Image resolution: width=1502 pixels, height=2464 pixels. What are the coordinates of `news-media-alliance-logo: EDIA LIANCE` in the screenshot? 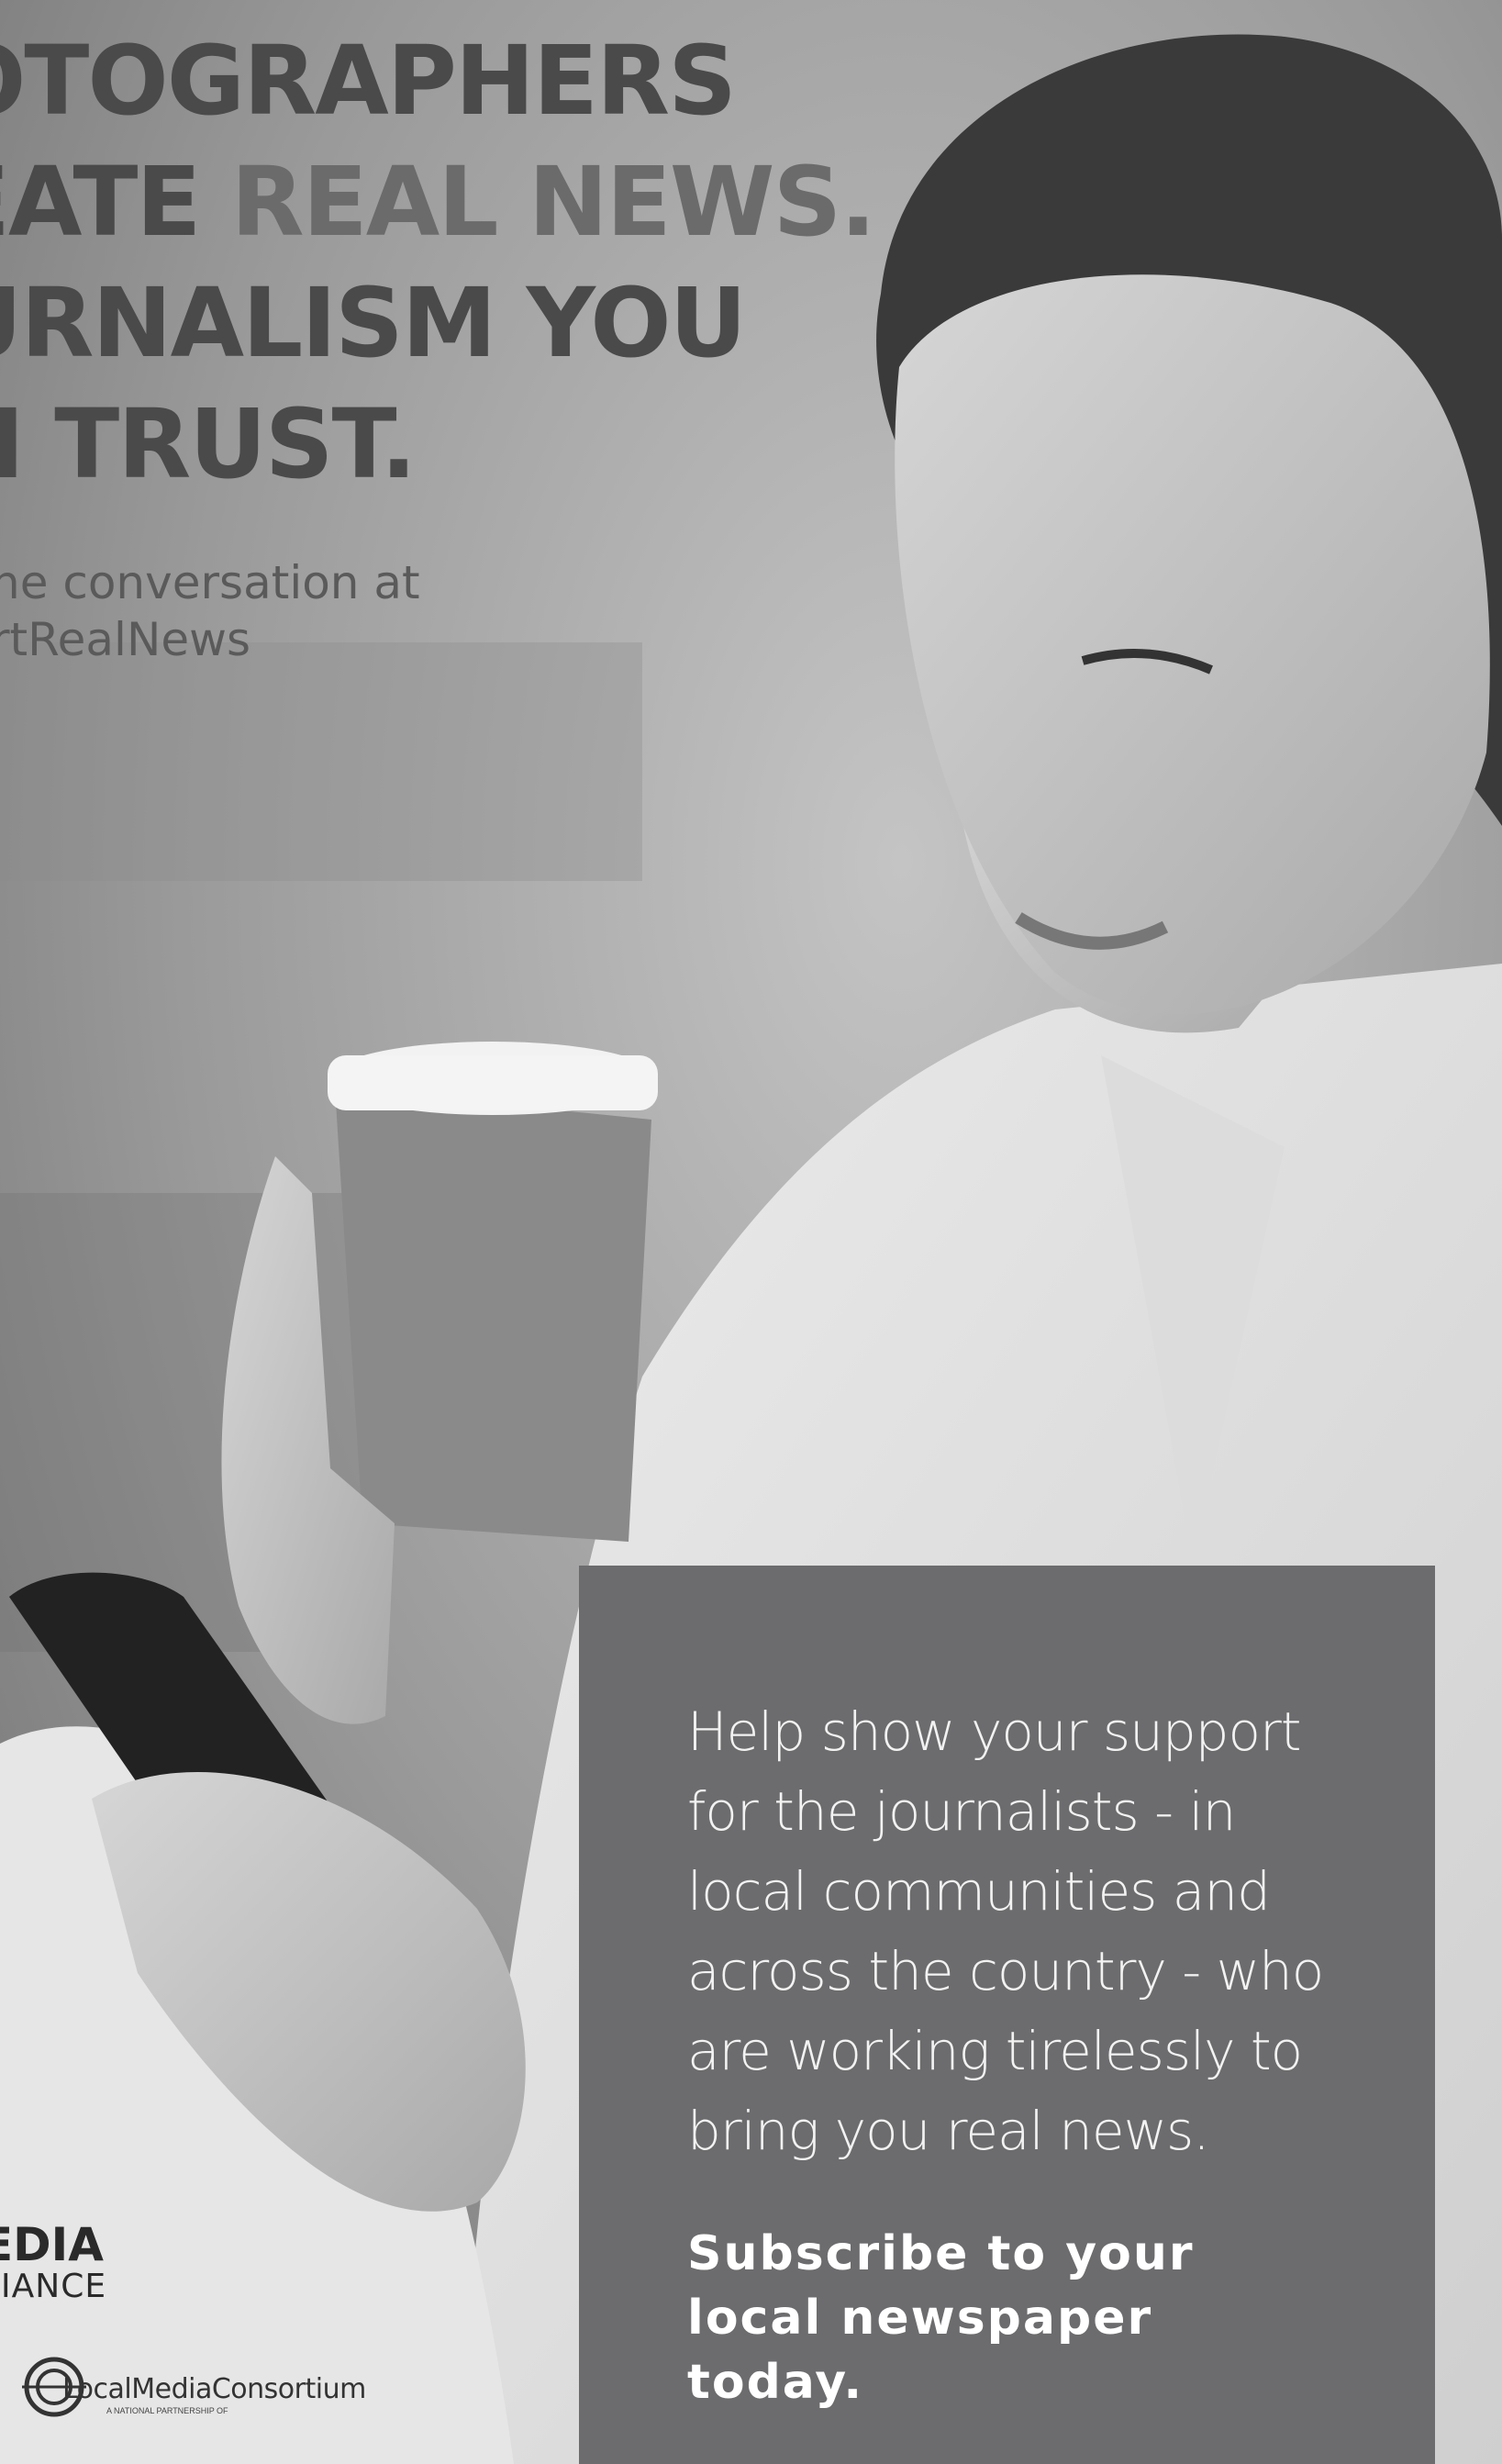 It's located at (53, 2263).